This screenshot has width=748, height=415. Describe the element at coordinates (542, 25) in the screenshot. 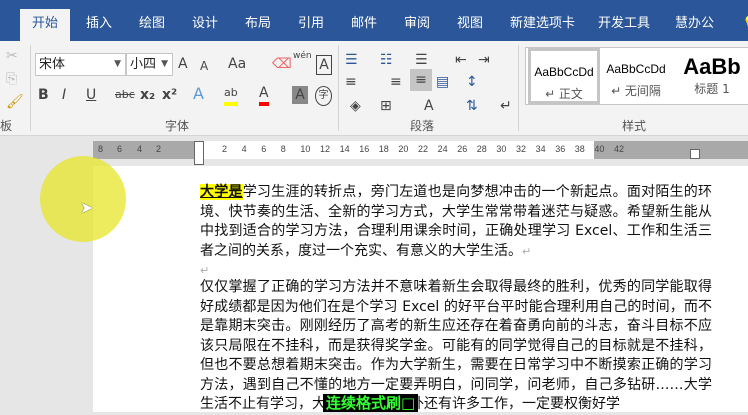

I see `tab-new: 新建选项卡` at that location.